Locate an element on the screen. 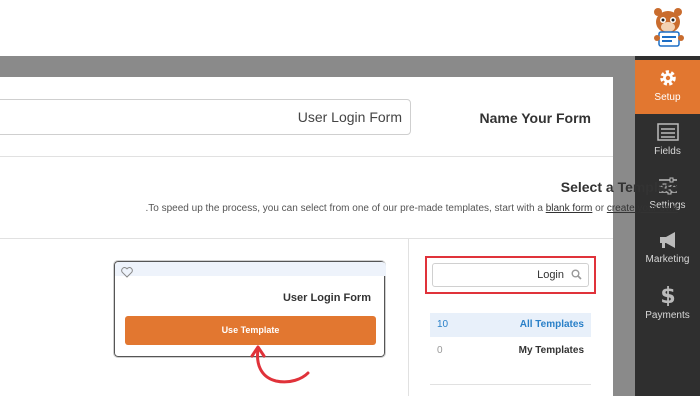 The height and width of the screenshot is (396, 700). sidebar-item-marketing: Marketing is located at coordinates (667, 249).